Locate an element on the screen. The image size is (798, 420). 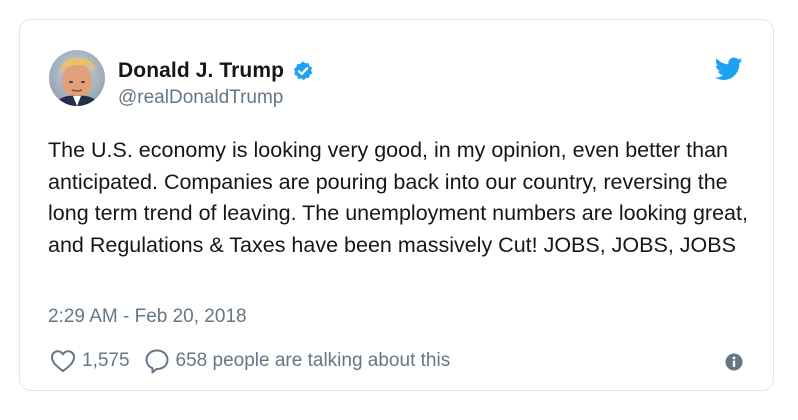
speech-bubble-icon is located at coordinates (157, 361).